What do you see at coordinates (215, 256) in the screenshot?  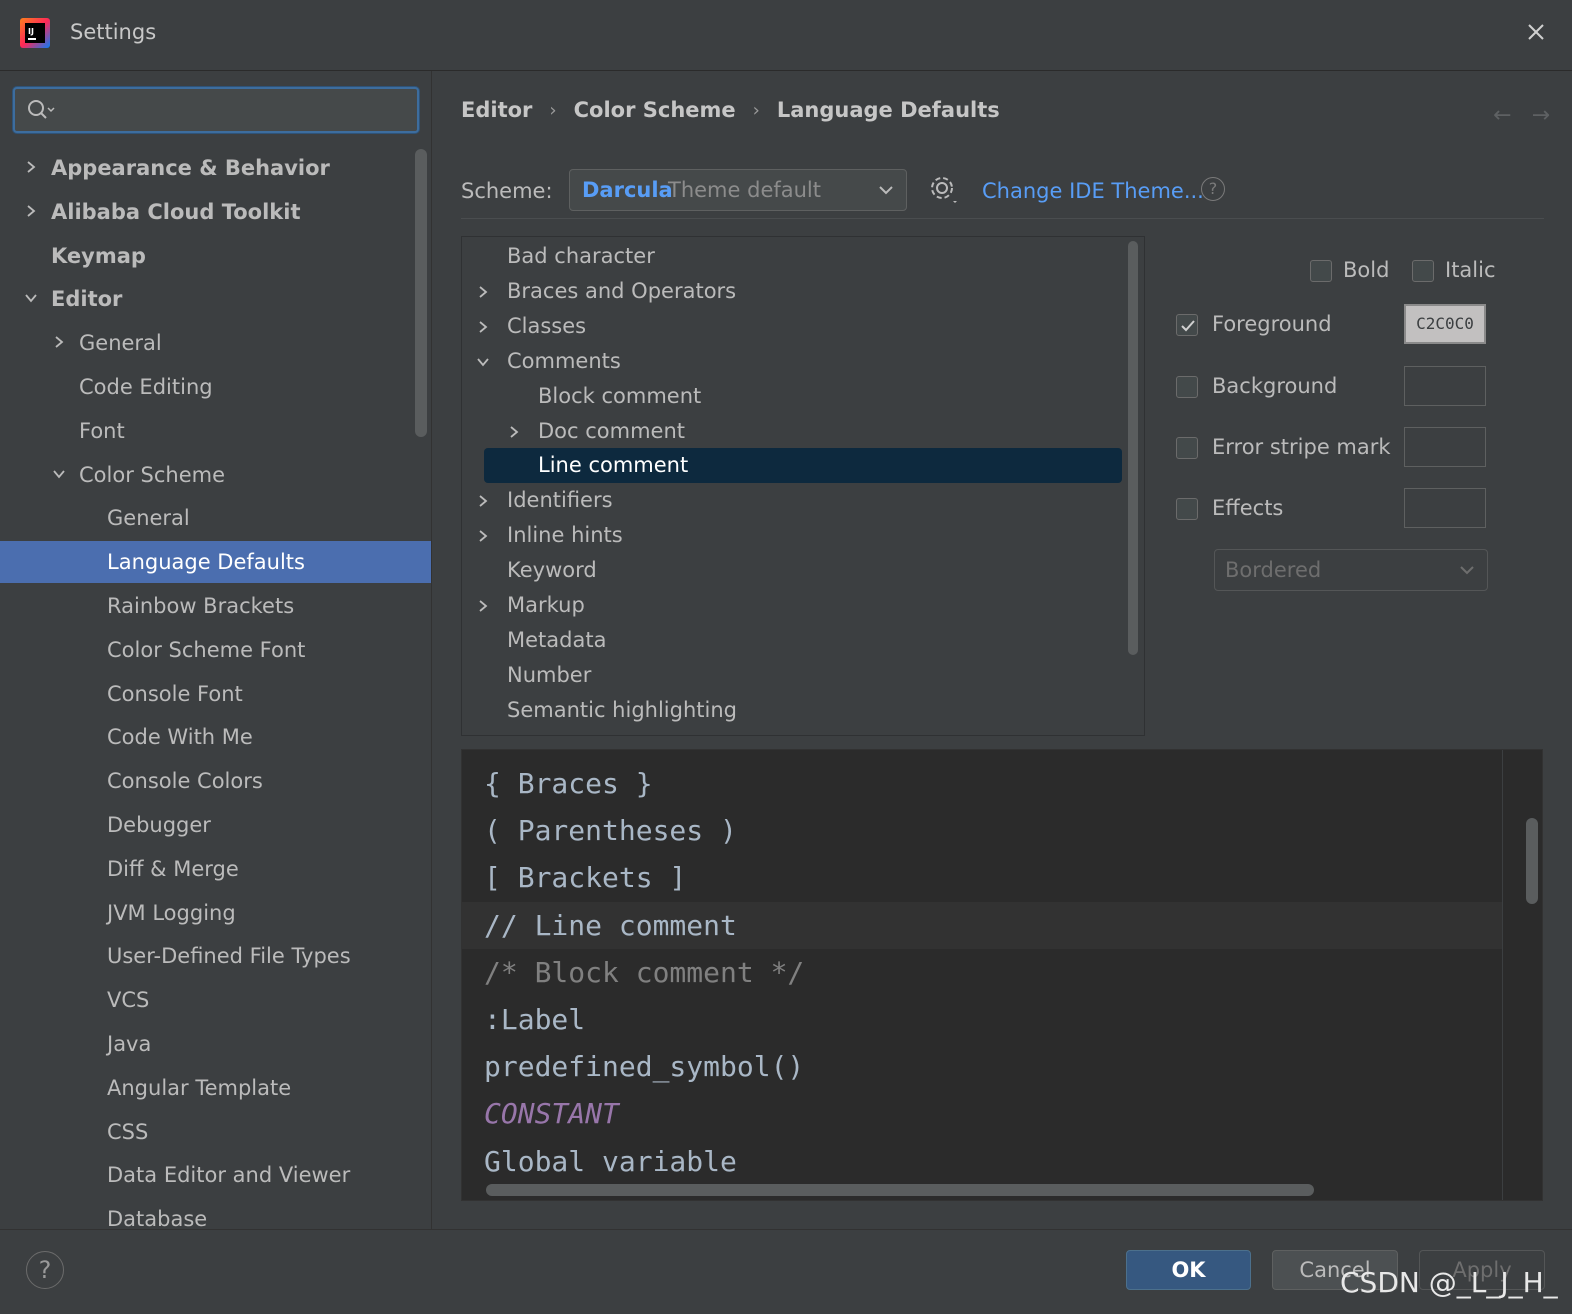 I see `sidebar-item-keymap: Keymap` at bounding box center [215, 256].